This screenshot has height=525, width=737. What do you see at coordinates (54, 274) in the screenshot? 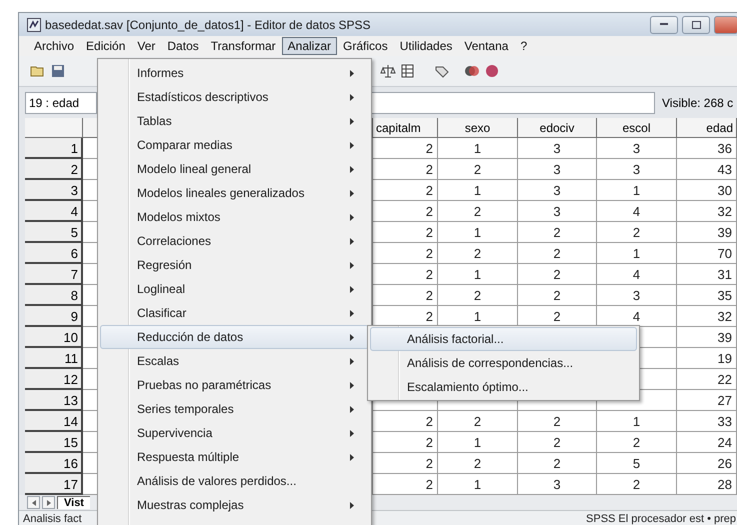
I see `row-number: 7` at bounding box center [54, 274].